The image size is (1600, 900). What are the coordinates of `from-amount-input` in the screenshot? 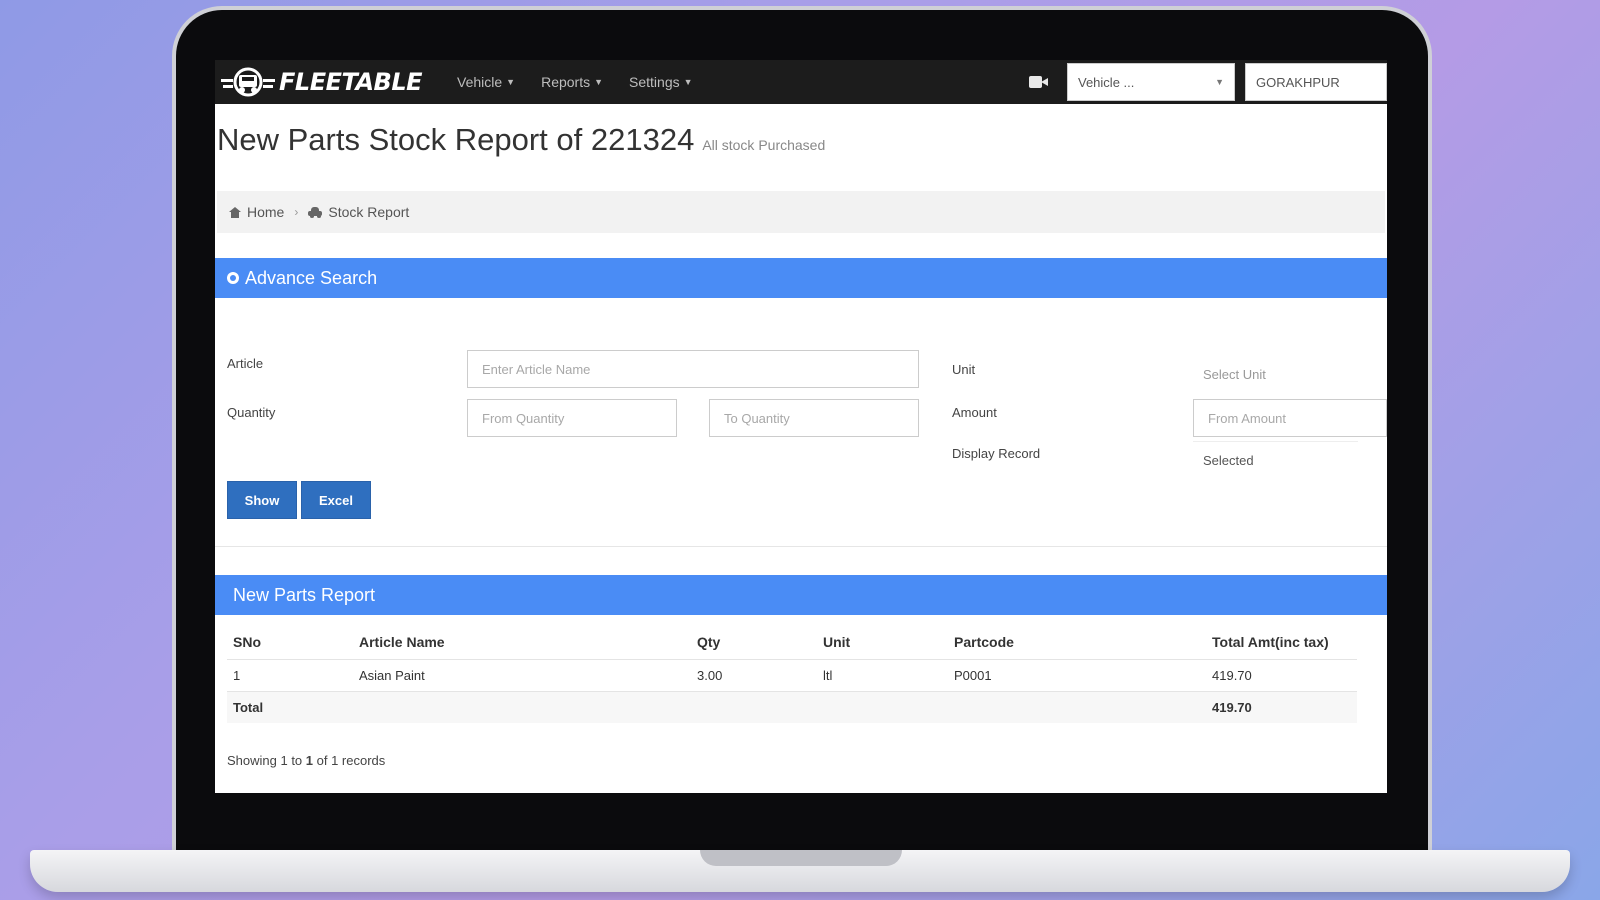 It's located at (1290, 418).